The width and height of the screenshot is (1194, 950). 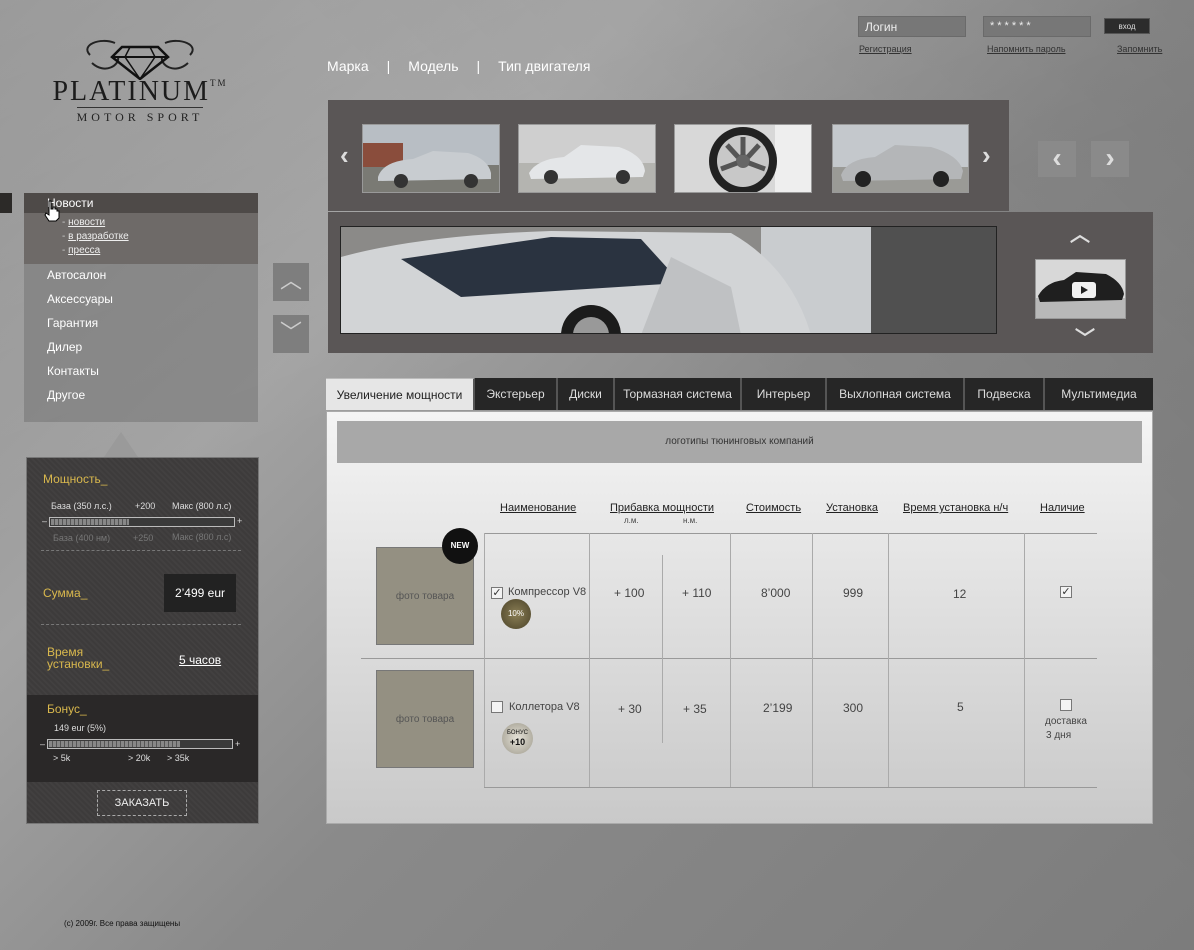 I want to click on install-value: 999, so click(x=853, y=593).